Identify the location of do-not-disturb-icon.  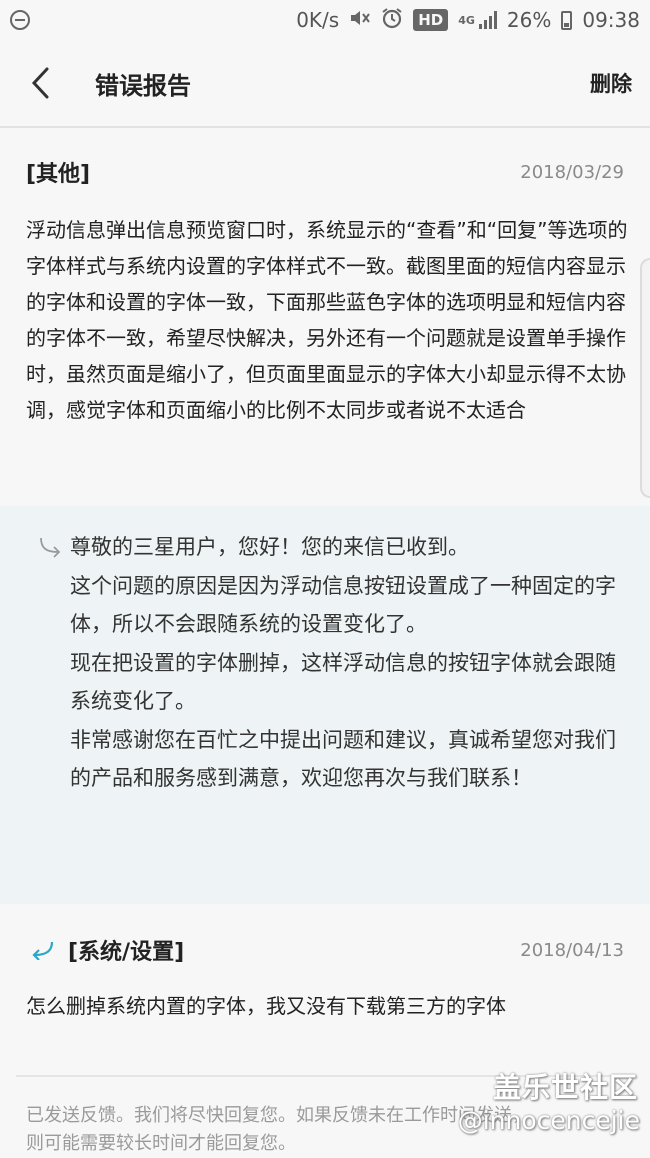
(20, 20).